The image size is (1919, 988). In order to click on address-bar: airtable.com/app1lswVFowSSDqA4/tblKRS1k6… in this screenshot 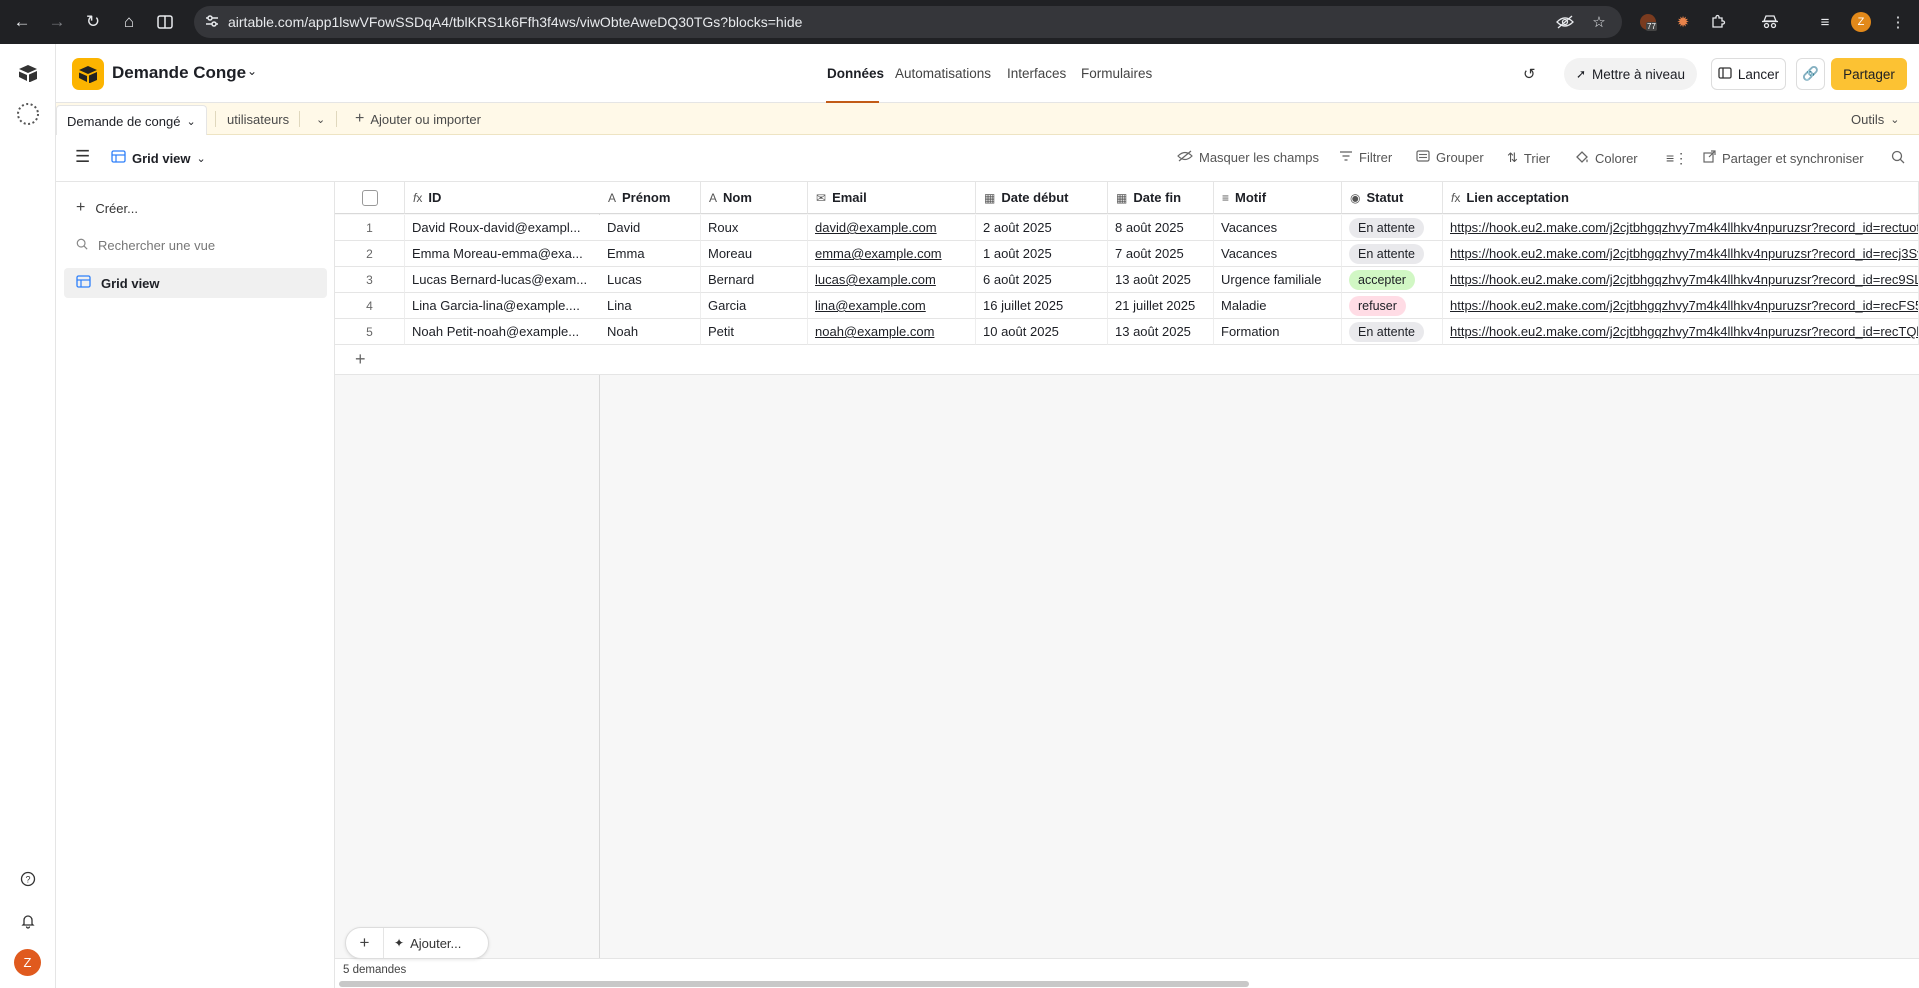, I will do `click(908, 22)`.